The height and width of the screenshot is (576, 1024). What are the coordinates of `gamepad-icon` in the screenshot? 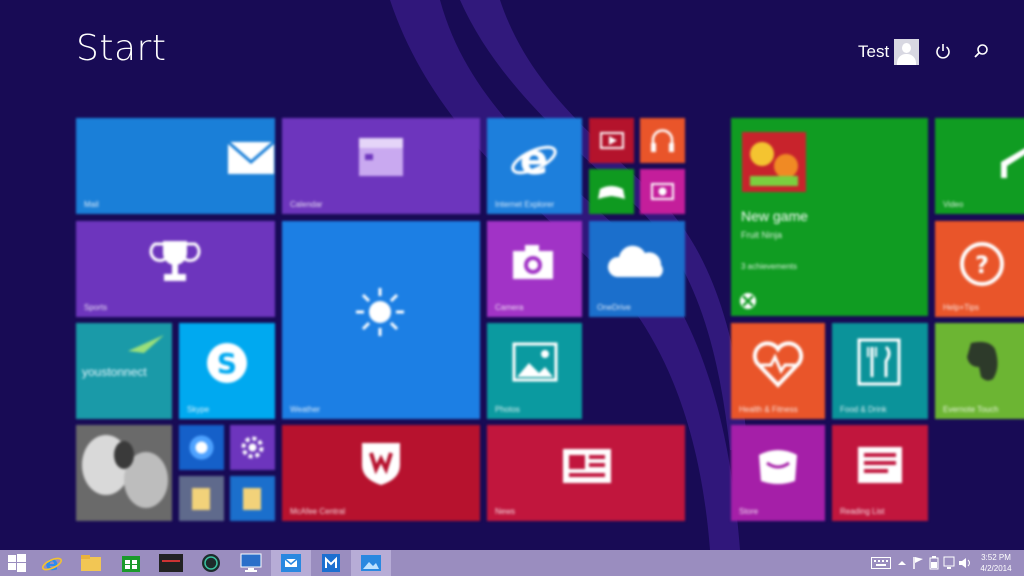 It's located at (611, 192).